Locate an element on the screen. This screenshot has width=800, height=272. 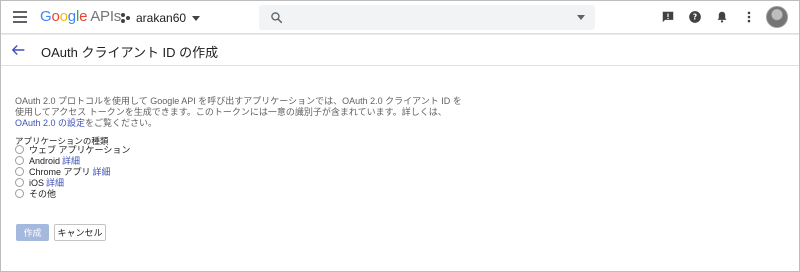
description-line-3-suffix: をご覧ください。 is located at coordinates (121, 123).